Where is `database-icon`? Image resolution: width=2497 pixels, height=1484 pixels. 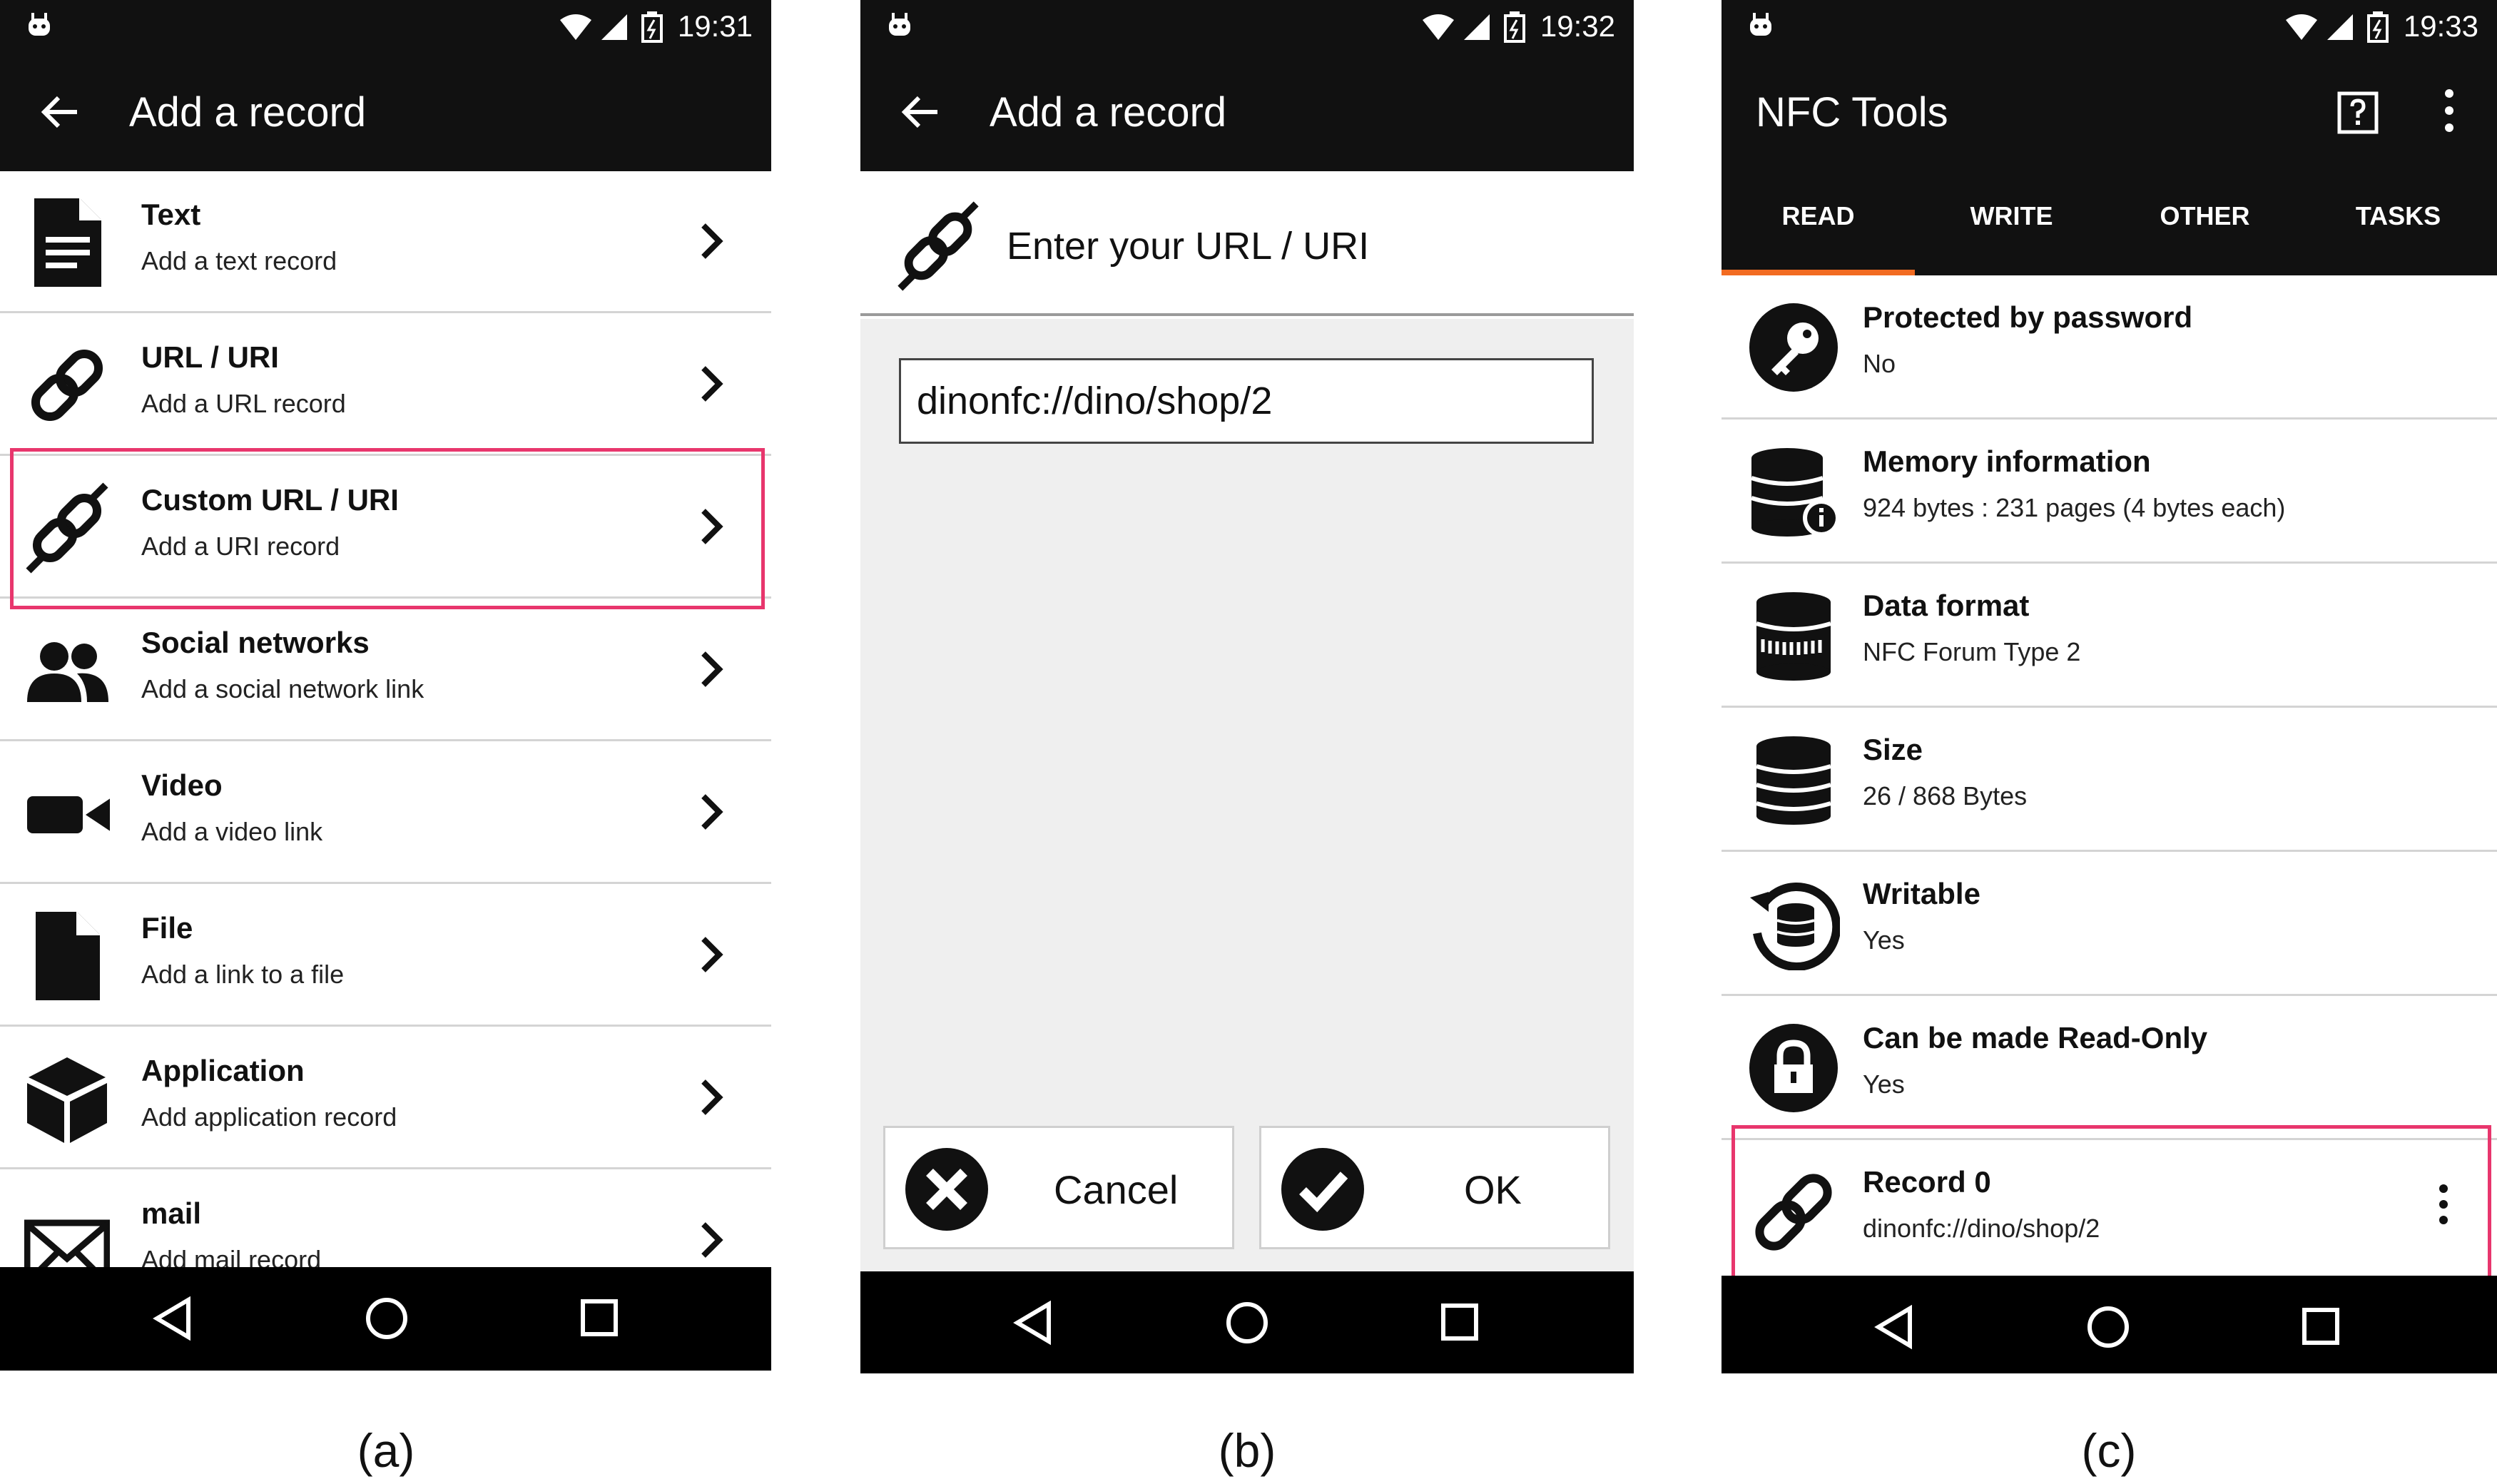 database-icon is located at coordinates (1793, 780).